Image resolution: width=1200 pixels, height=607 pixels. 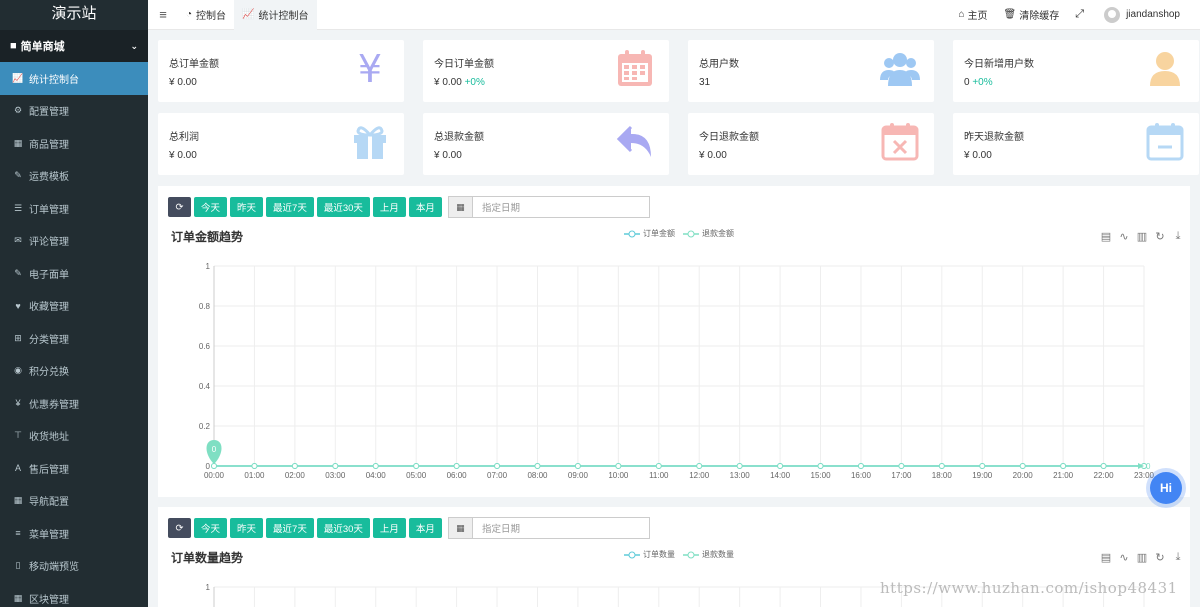 I want to click on x-tick-label: 19:00, so click(x=982, y=475).